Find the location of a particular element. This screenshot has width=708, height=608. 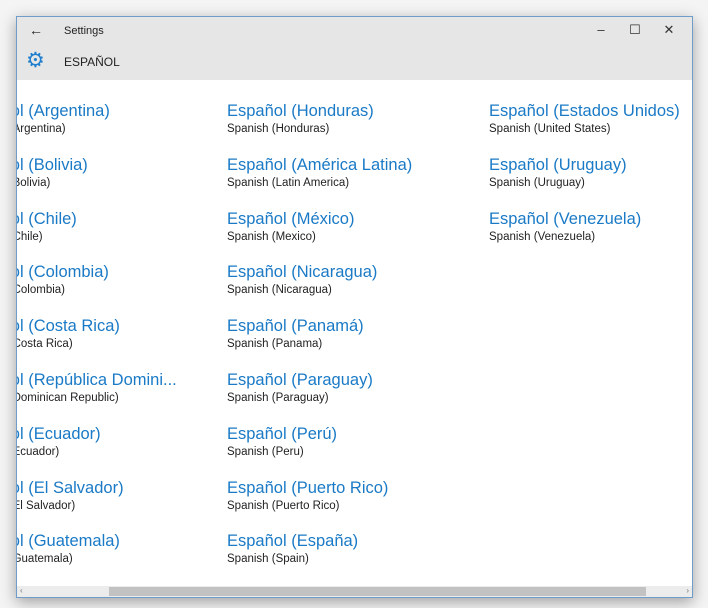

language-english-name: Spanish (Puerto Rico) is located at coordinates (283, 505).